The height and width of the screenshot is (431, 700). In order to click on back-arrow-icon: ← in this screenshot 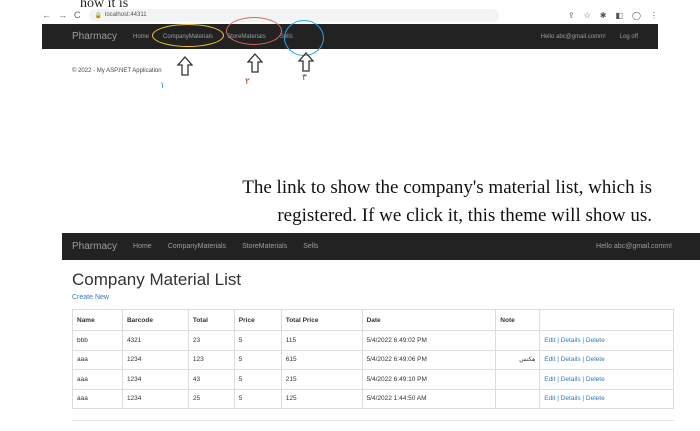, I will do `click(46, 15)`.